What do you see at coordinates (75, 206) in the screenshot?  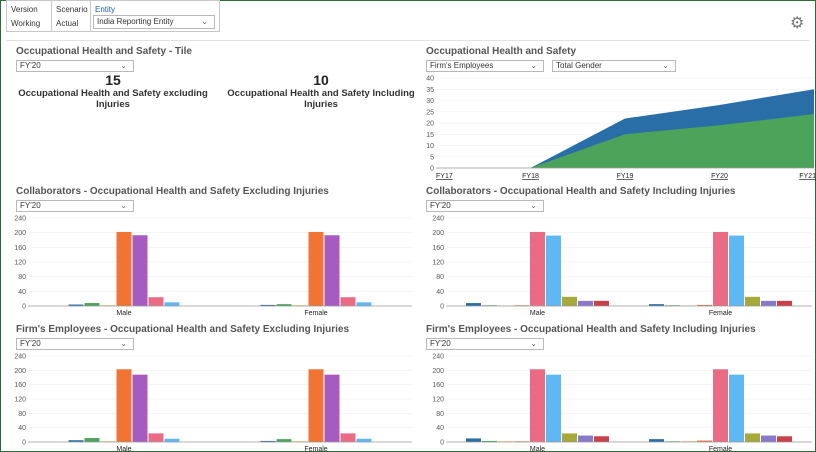 I see `collab-excl-period-select: FY'20 ⌄` at bounding box center [75, 206].